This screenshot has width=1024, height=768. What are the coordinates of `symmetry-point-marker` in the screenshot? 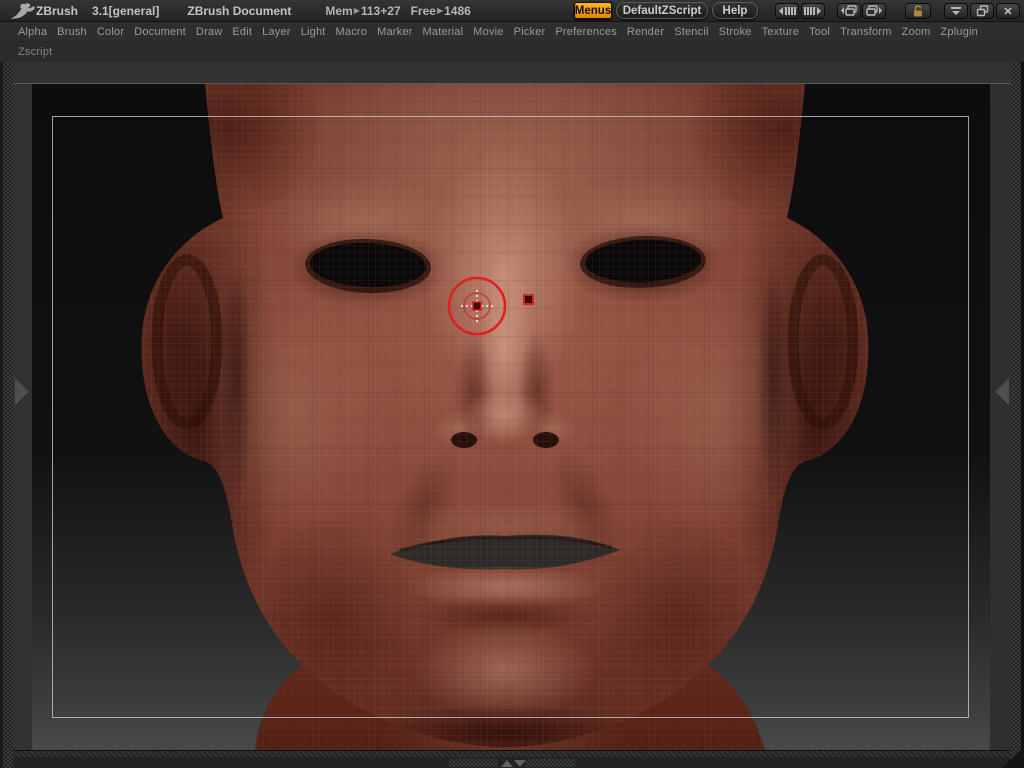 It's located at (528, 299).